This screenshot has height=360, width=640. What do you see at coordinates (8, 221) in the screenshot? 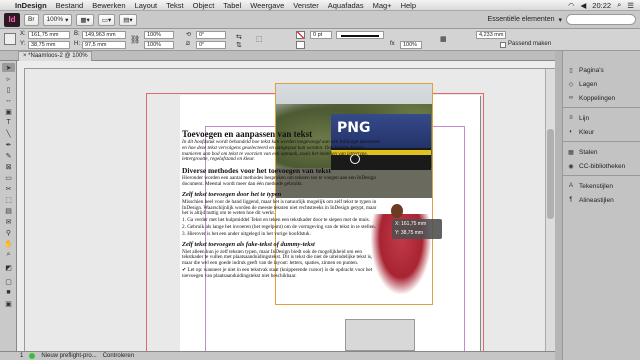
I see `note-tool-icon: ✉` at bounding box center [8, 221].